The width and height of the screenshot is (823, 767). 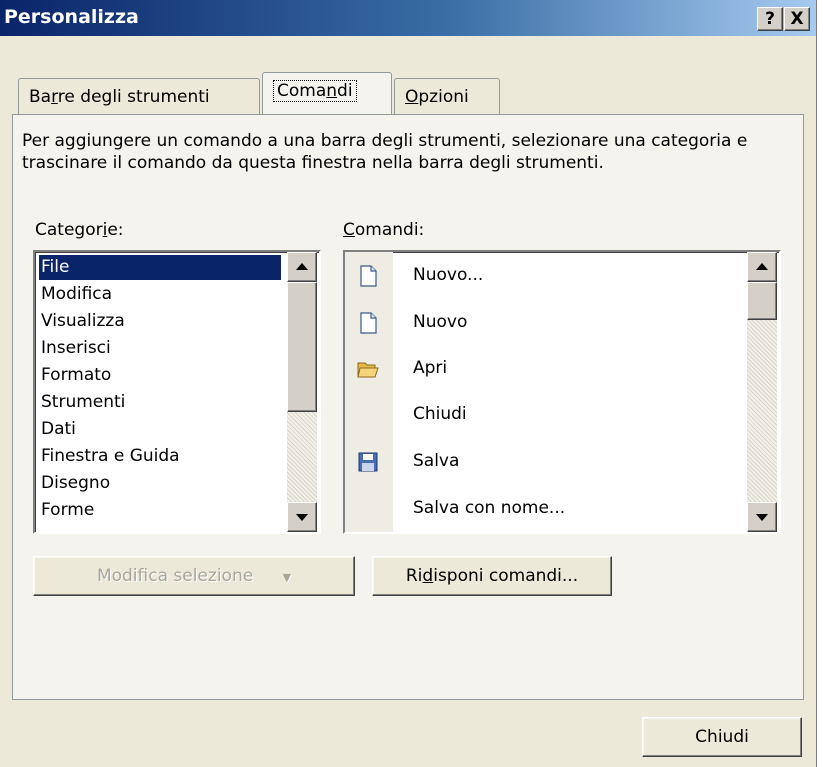 I want to click on category-item-inserisci: Inserisci, so click(x=76, y=348).